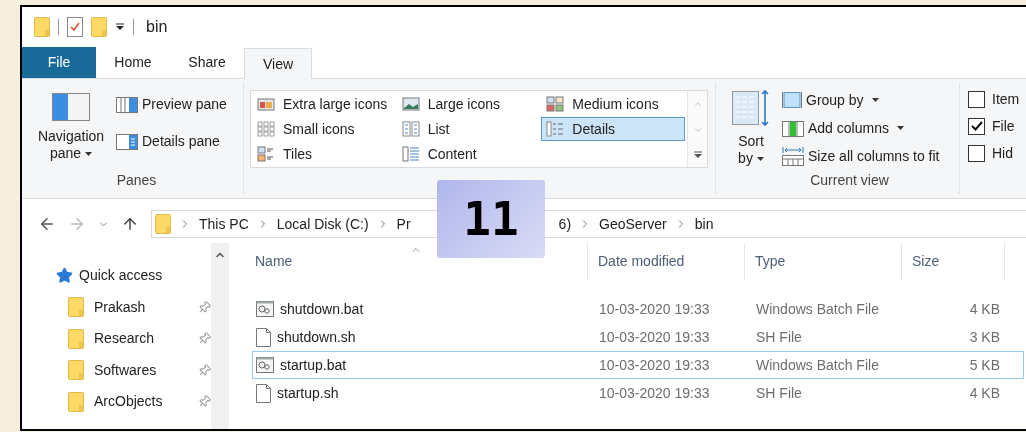 This screenshot has height=432, width=1026. What do you see at coordinates (313, 365) in the screenshot?
I see `file-name: startup.bat` at bounding box center [313, 365].